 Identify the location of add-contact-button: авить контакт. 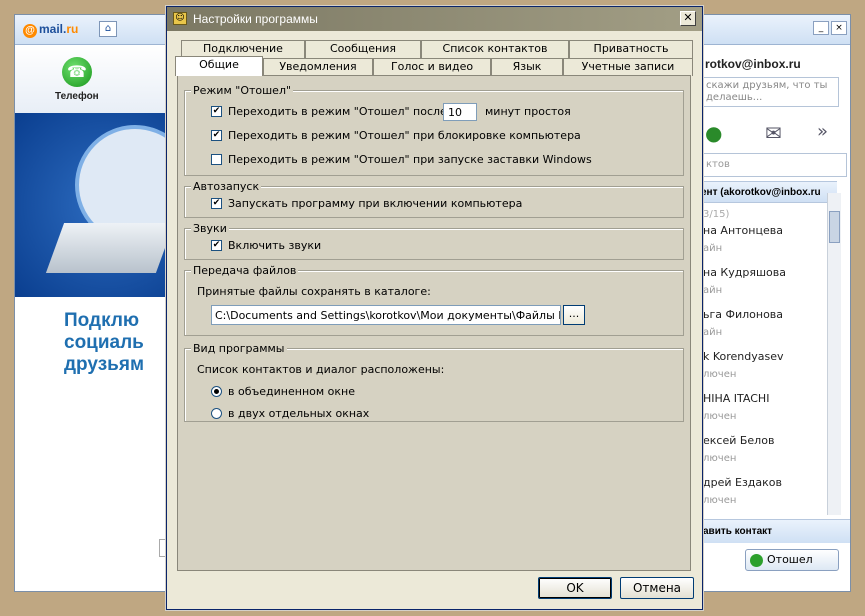
(773, 531).